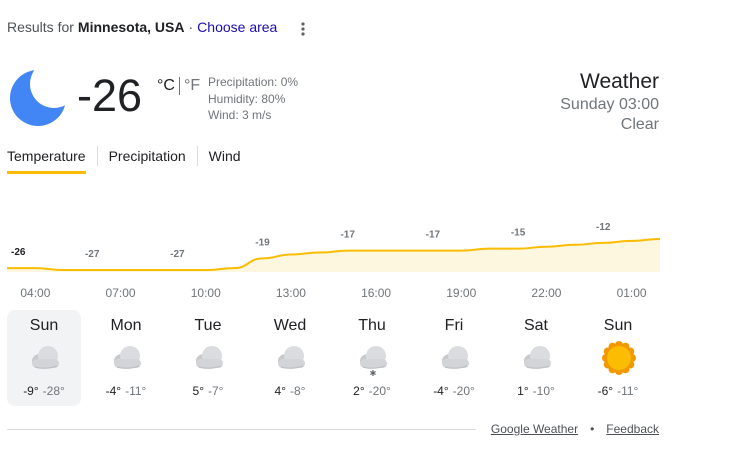 Image resolution: width=751 pixels, height=463 pixels. I want to click on day-temps: 2° -20°, so click(372, 391).